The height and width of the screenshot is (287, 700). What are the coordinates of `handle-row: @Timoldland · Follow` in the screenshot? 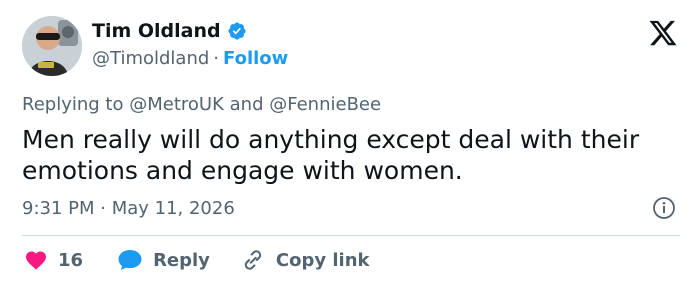 It's located at (190, 58).